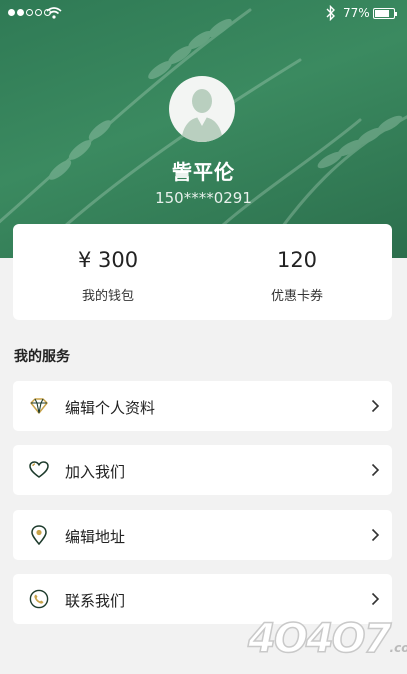  Describe the element at coordinates (385, 13) in the screenshot. I see `battery-icon` at that location.